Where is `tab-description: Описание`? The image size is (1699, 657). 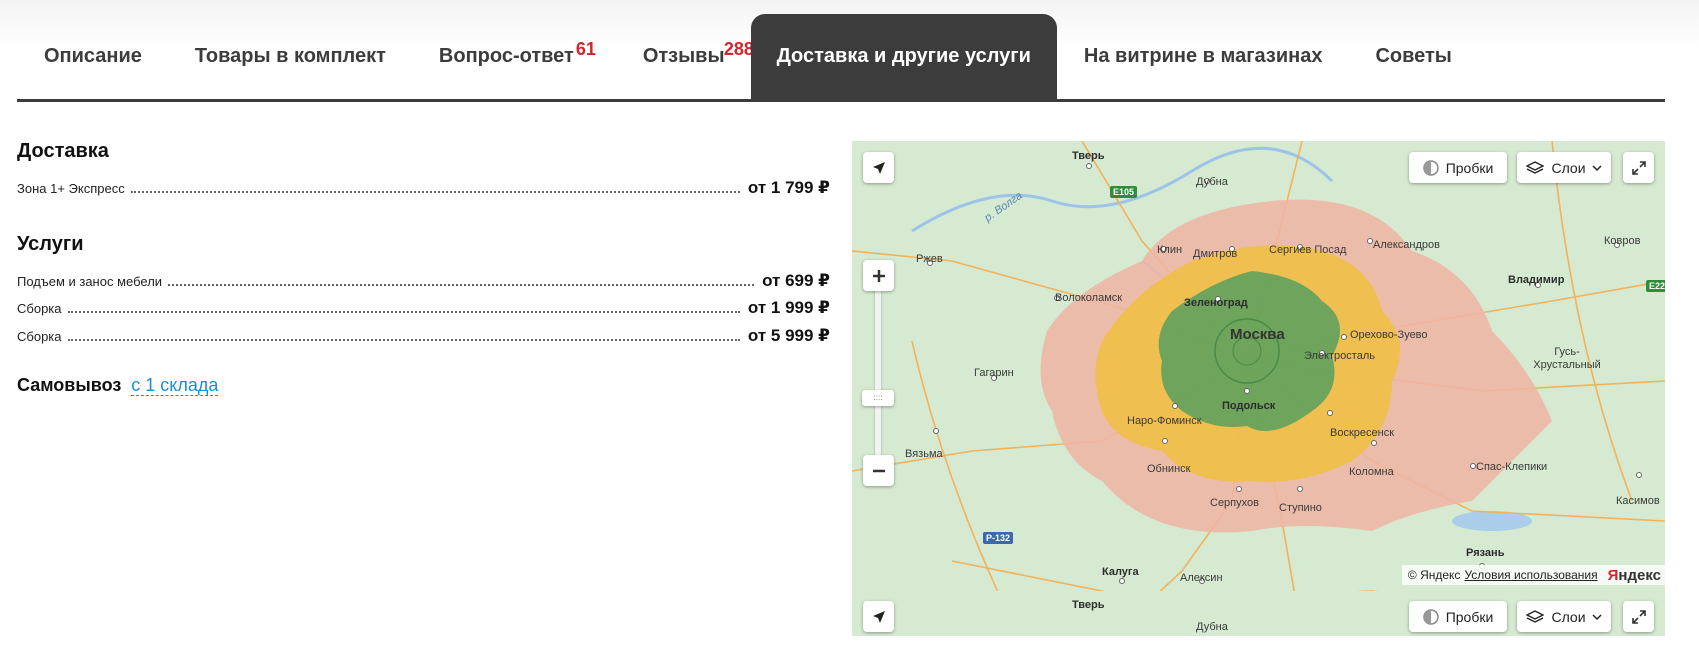
tab-description: Описание is located at coordinates (93, 56).